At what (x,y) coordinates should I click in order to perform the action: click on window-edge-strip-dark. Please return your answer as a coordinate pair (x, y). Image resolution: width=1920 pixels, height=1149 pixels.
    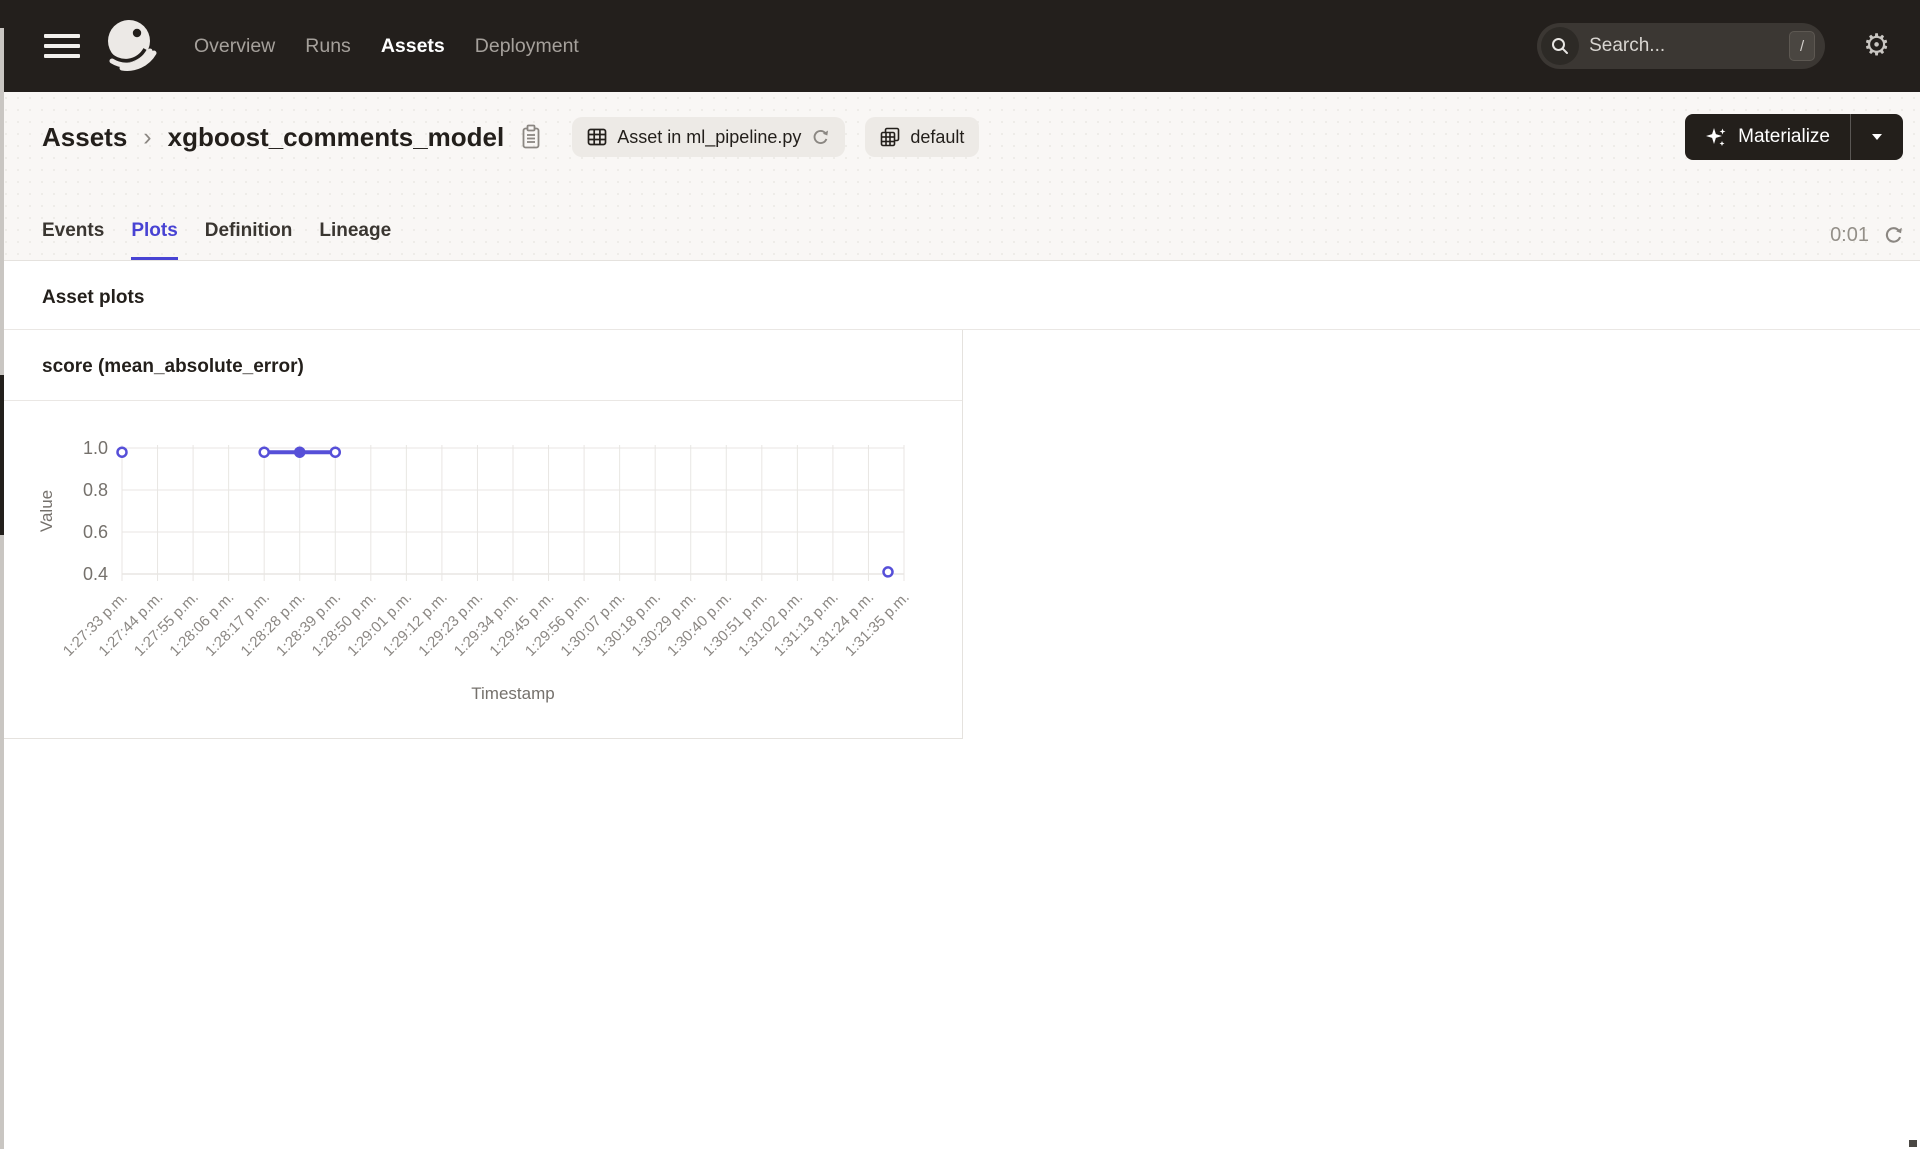
    Looking at the image, I should click on (2, 455).